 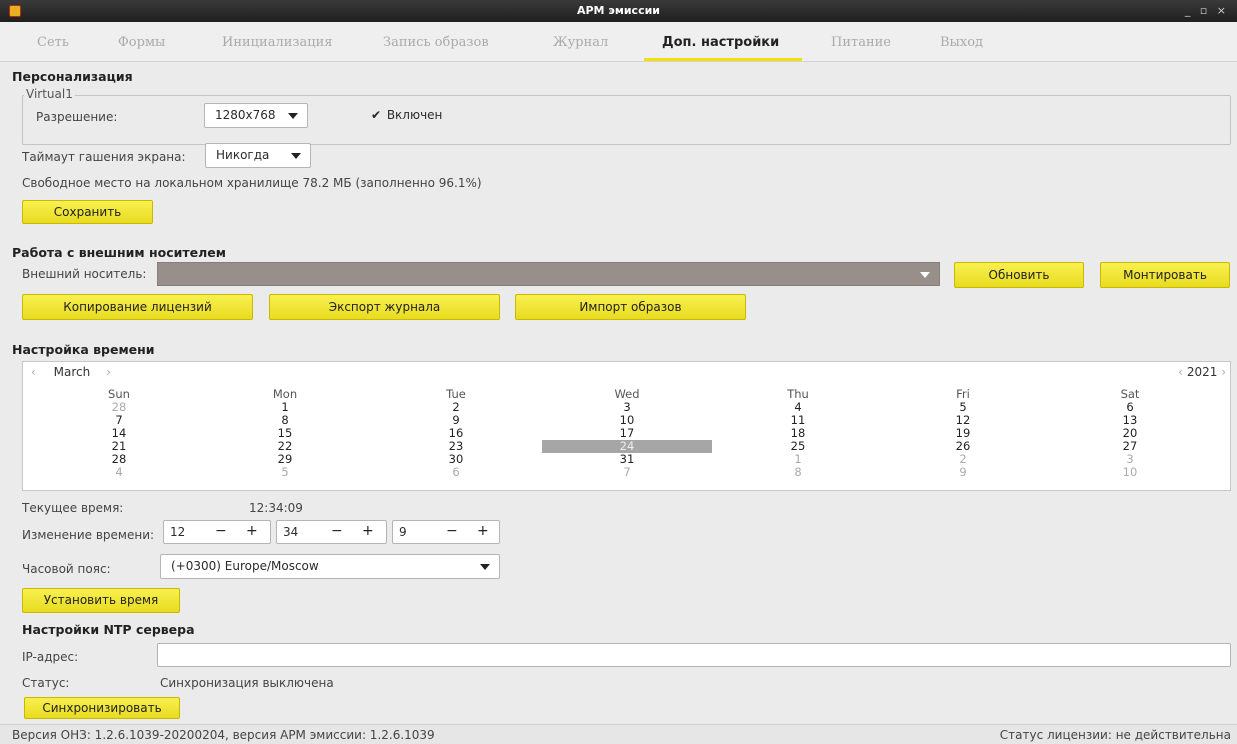 What do you see at coordinates (108, 372) in the screenshot?
I see `next-month-icon: ›` at bounding box center [108, 372].